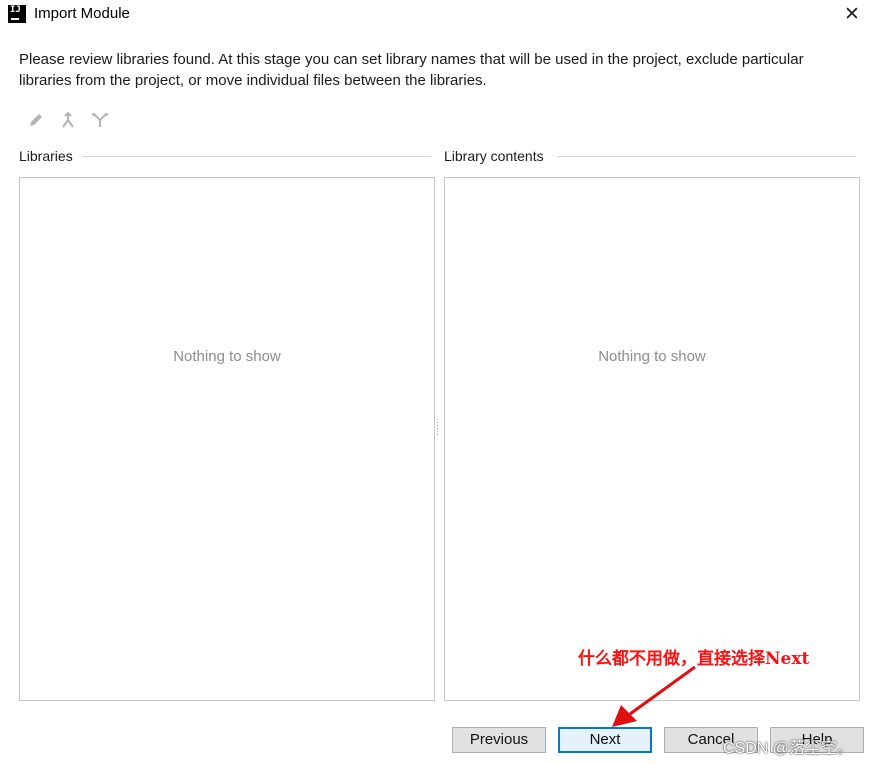 Image resolution: width=875 pixels, height=764 pixels. What do you see at coordinates (788, 748) in the screenshot?
I see `csdn-watermark: CSDN @落尘空。` at bounding box center [788, 748].